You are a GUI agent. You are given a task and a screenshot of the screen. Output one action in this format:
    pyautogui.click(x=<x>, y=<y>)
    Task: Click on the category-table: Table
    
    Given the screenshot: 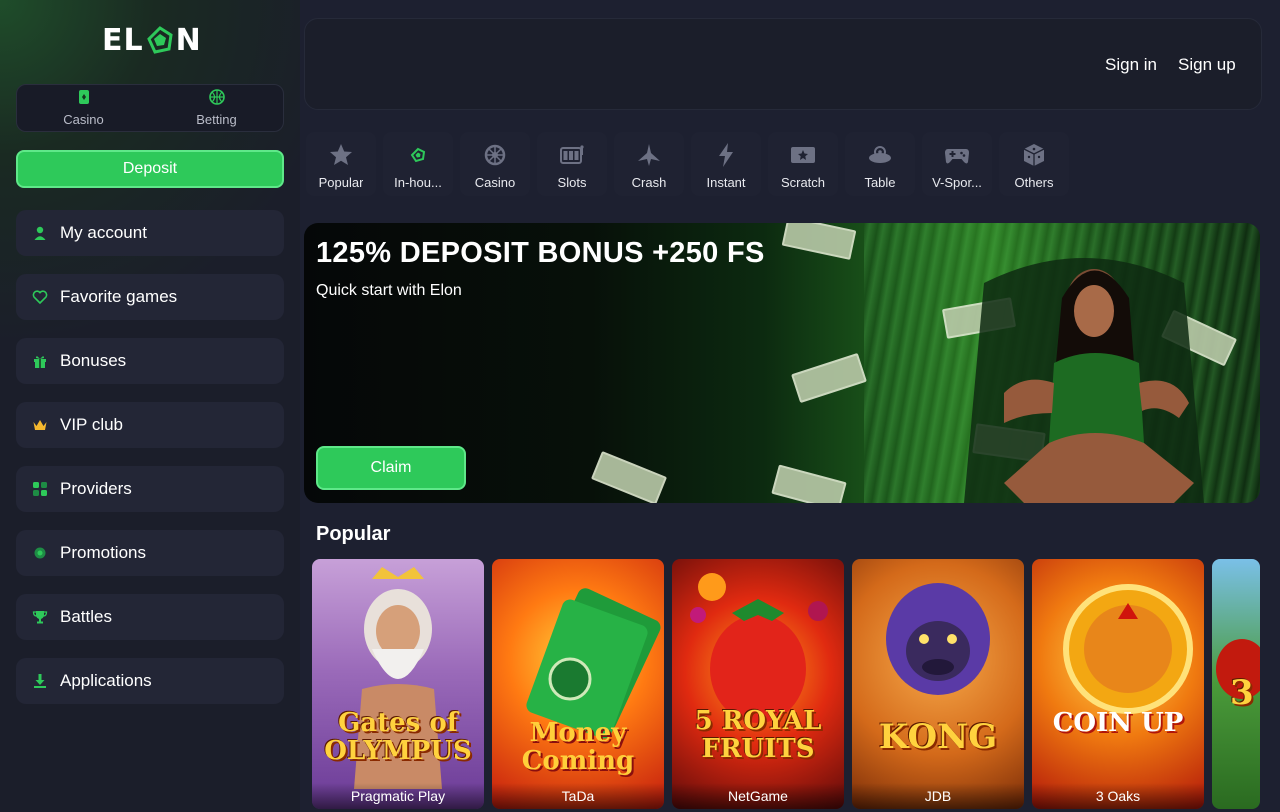 What is the action you would take?
    pyautogui.click(x=880, y=164)
    